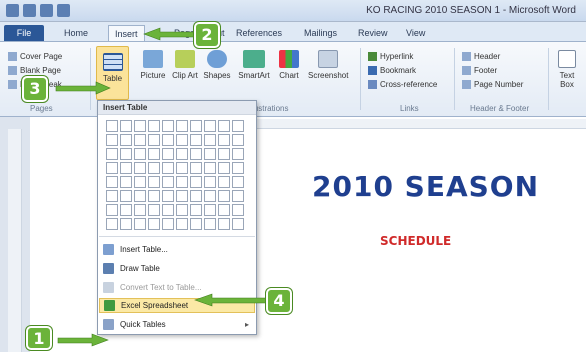 The width and height of the screenshot is (586, 352). Describe the element at coordinates (279, 301) in the screenshot. I see `callout-4: 4` at that location.